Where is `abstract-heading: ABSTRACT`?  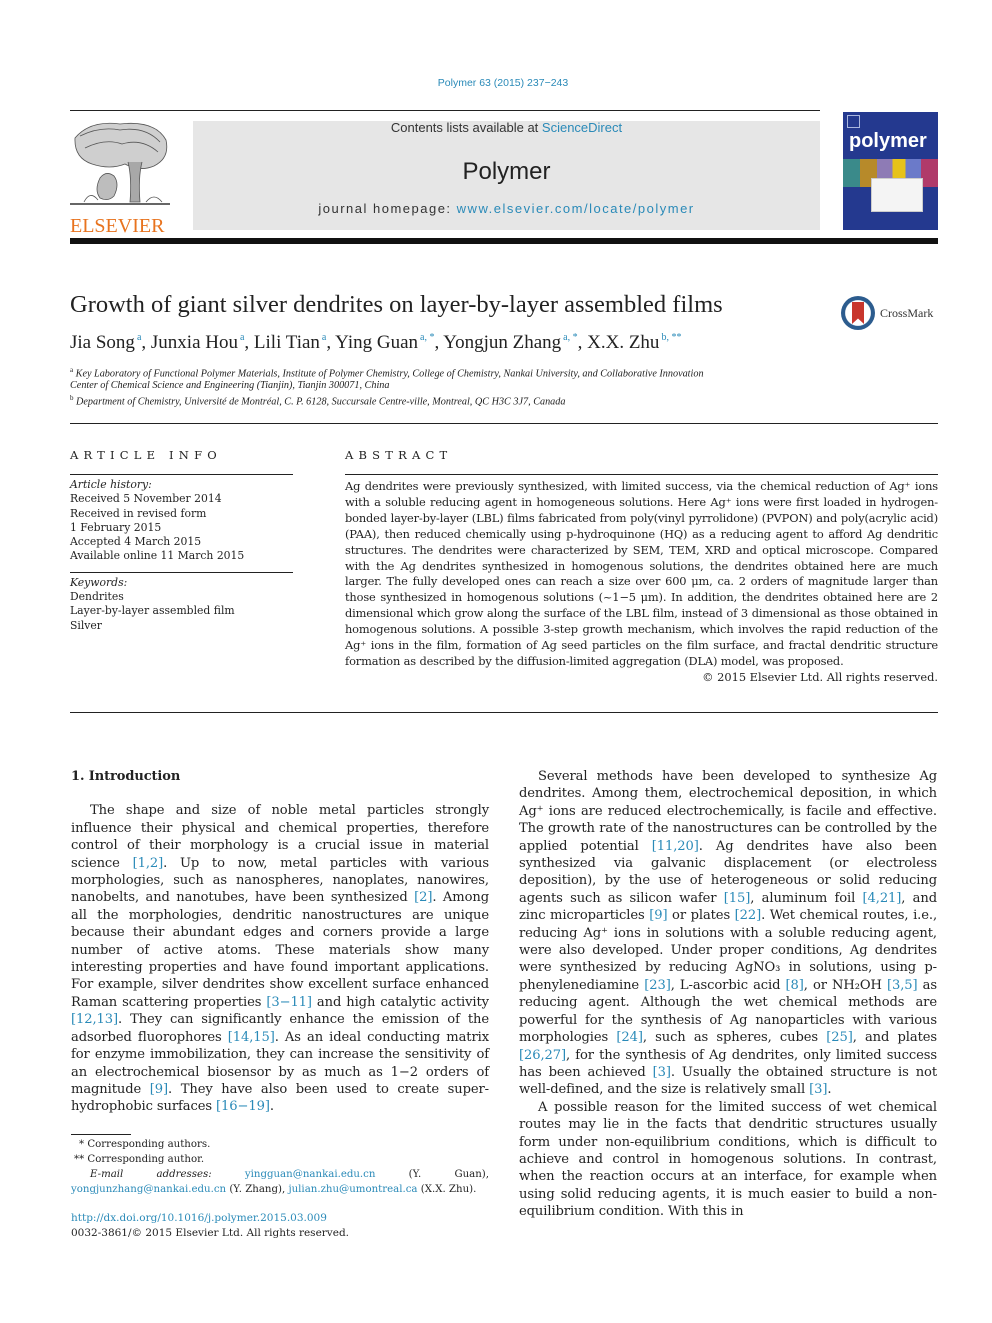 abstract-heading: ABSTRACT is located at coordinates (399, 455).